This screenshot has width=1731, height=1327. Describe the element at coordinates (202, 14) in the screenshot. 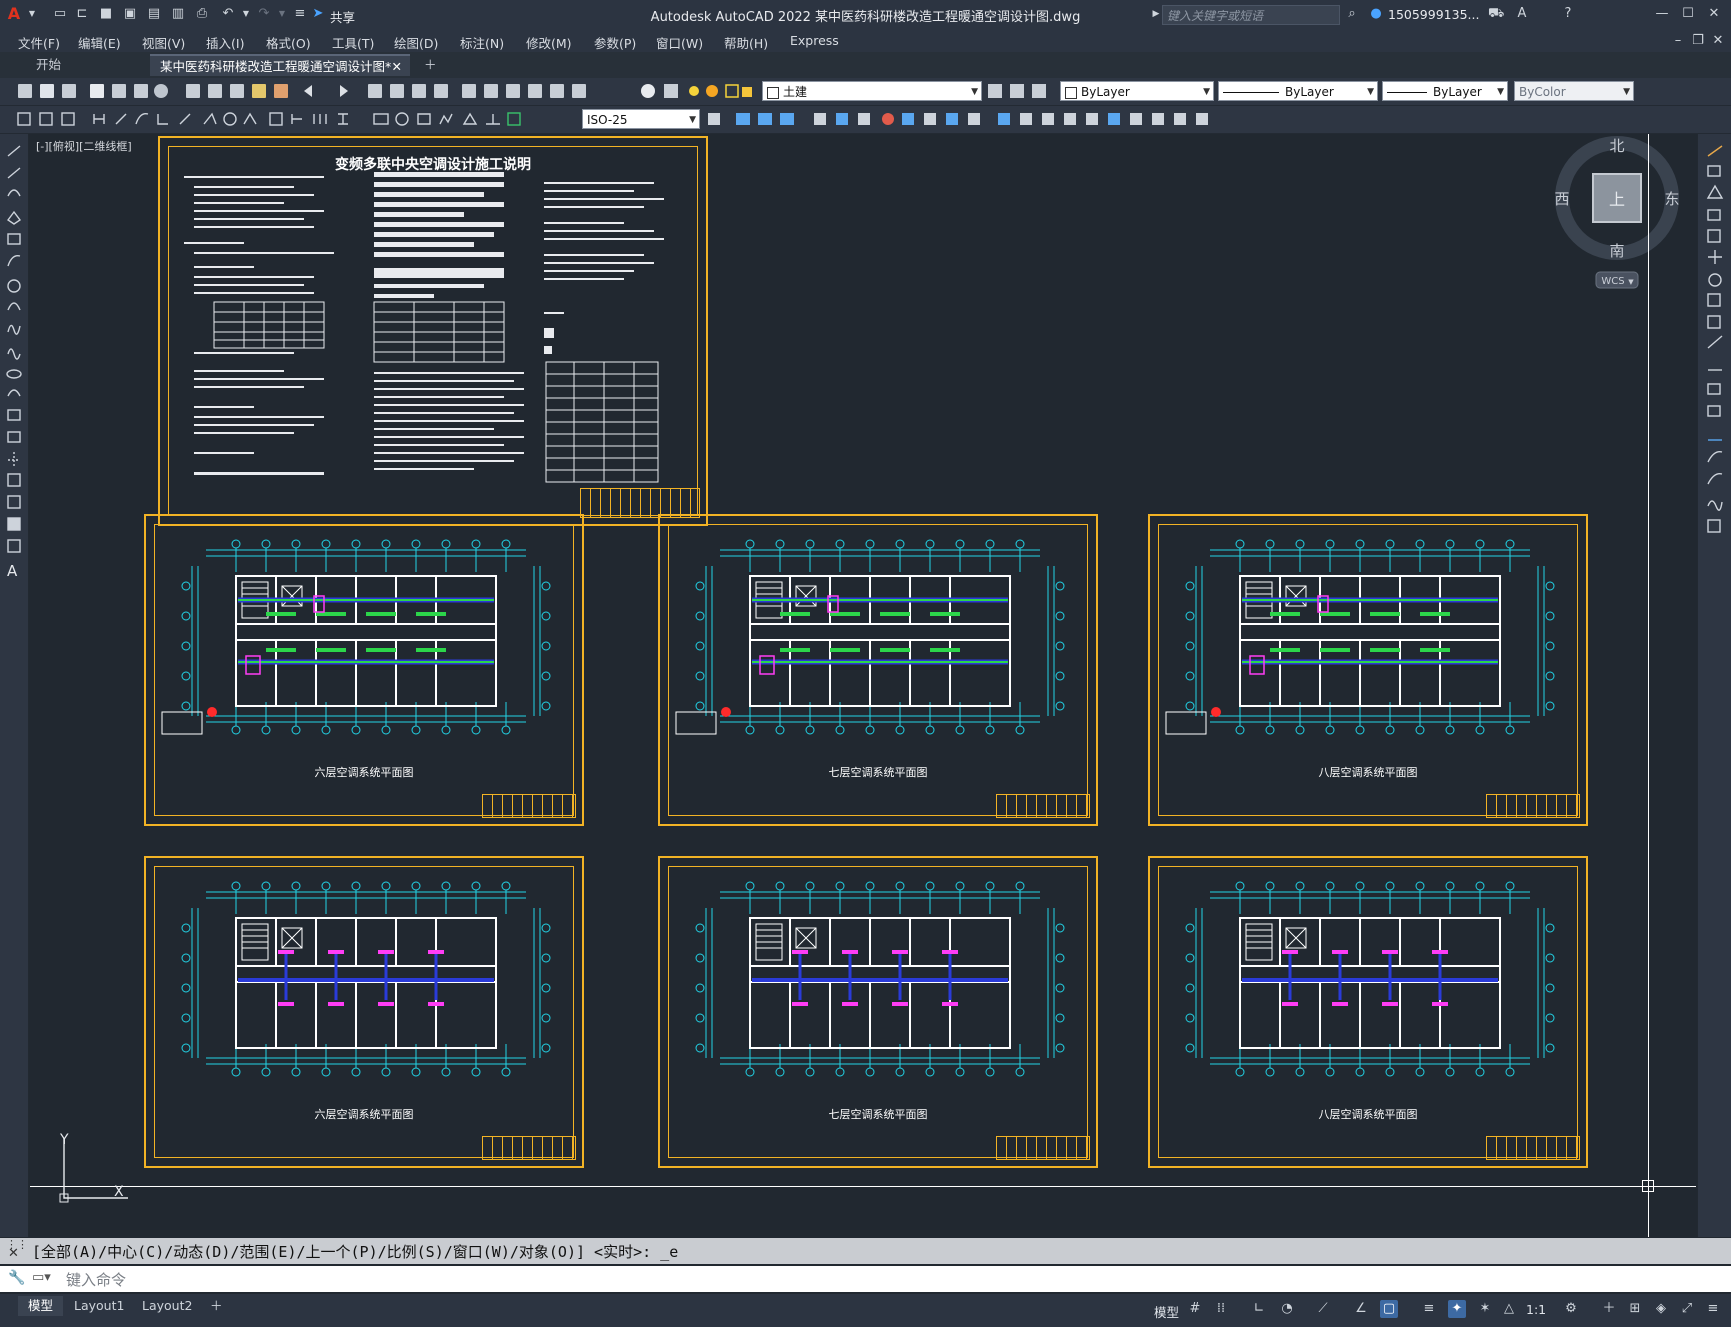

I see `plot-icon: ⎙` at that location.